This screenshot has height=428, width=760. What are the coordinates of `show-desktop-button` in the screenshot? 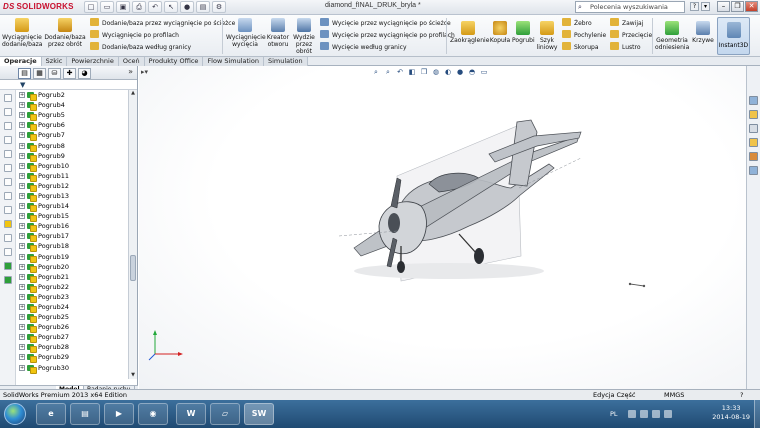 It's located at (757, 414).